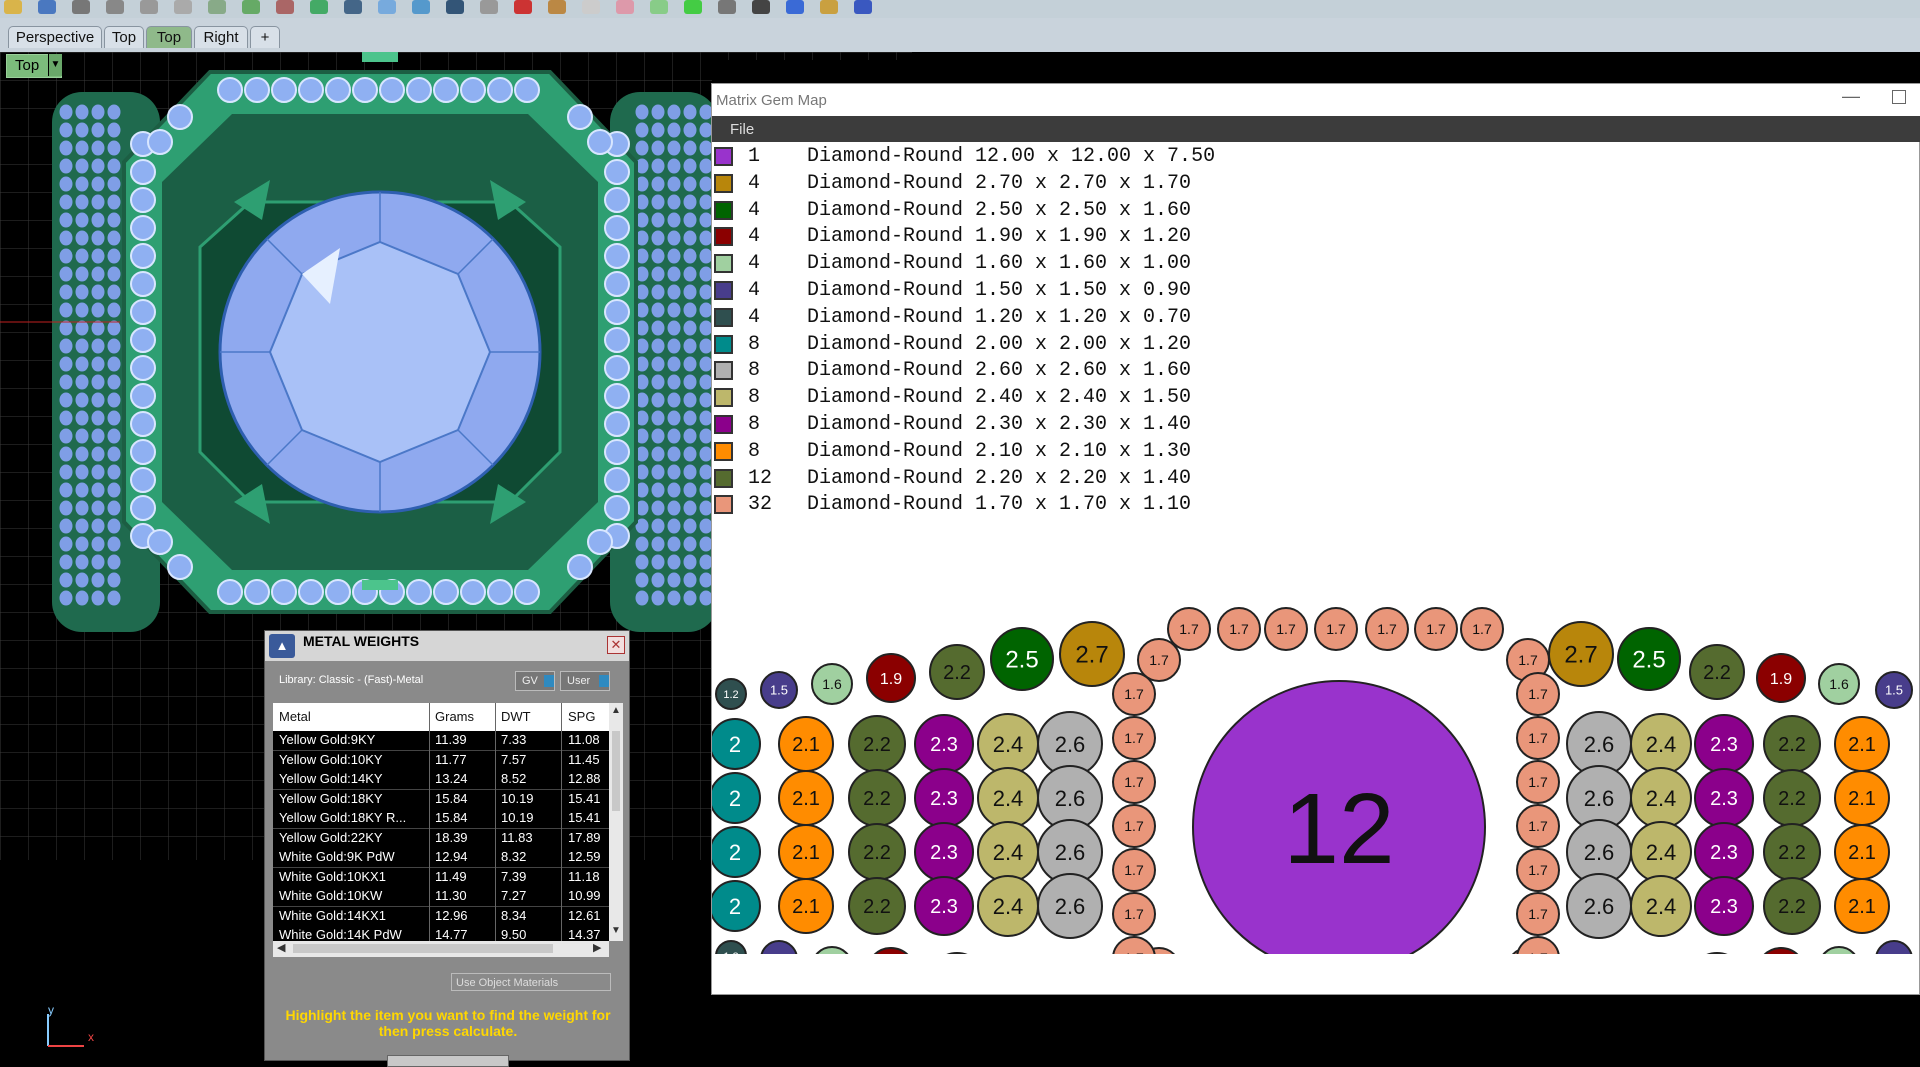  What do you see at coordinates (319, 7) in the screenshot?
I see `pan-icon` at bounding box center [319, 7].